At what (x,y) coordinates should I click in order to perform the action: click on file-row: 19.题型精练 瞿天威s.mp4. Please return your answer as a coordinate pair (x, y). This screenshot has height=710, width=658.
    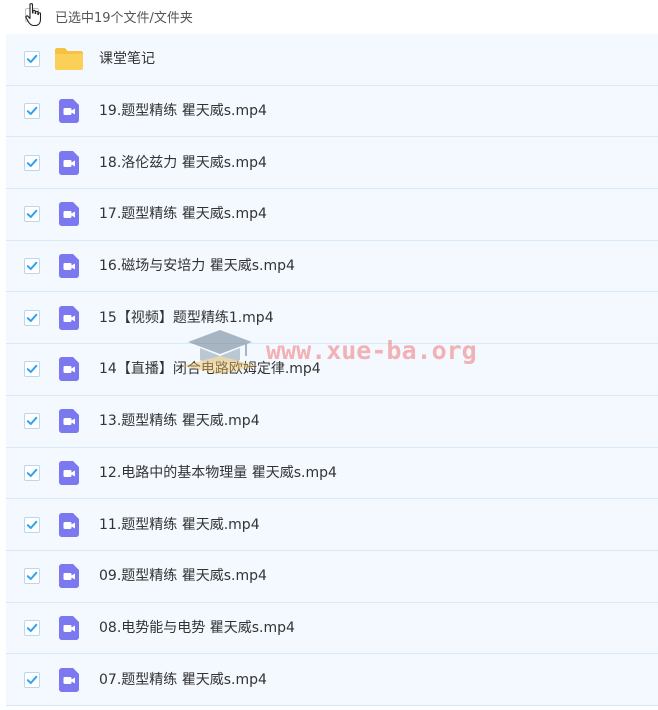
    Looking at the image, I should click on (332, 111).